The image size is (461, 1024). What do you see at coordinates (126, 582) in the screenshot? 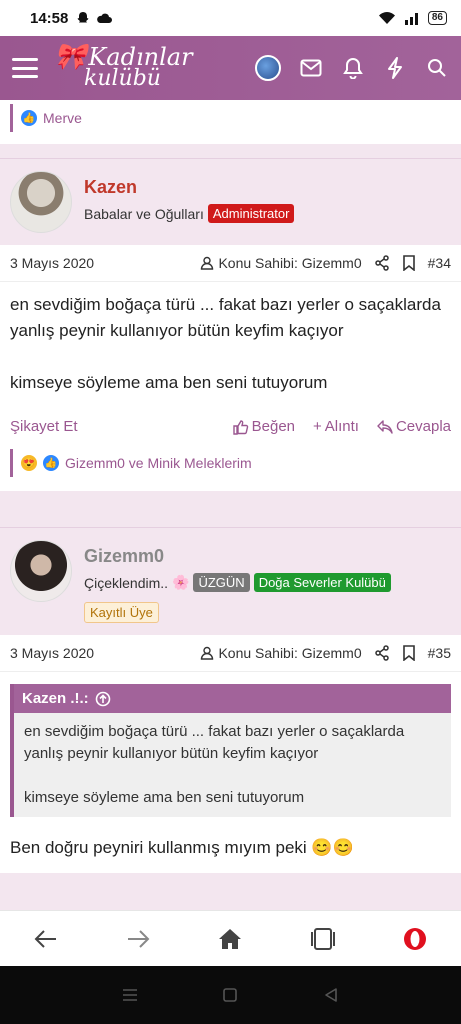
I see `user-title: Çiçeklendim..` at bounding box center [126, 582].